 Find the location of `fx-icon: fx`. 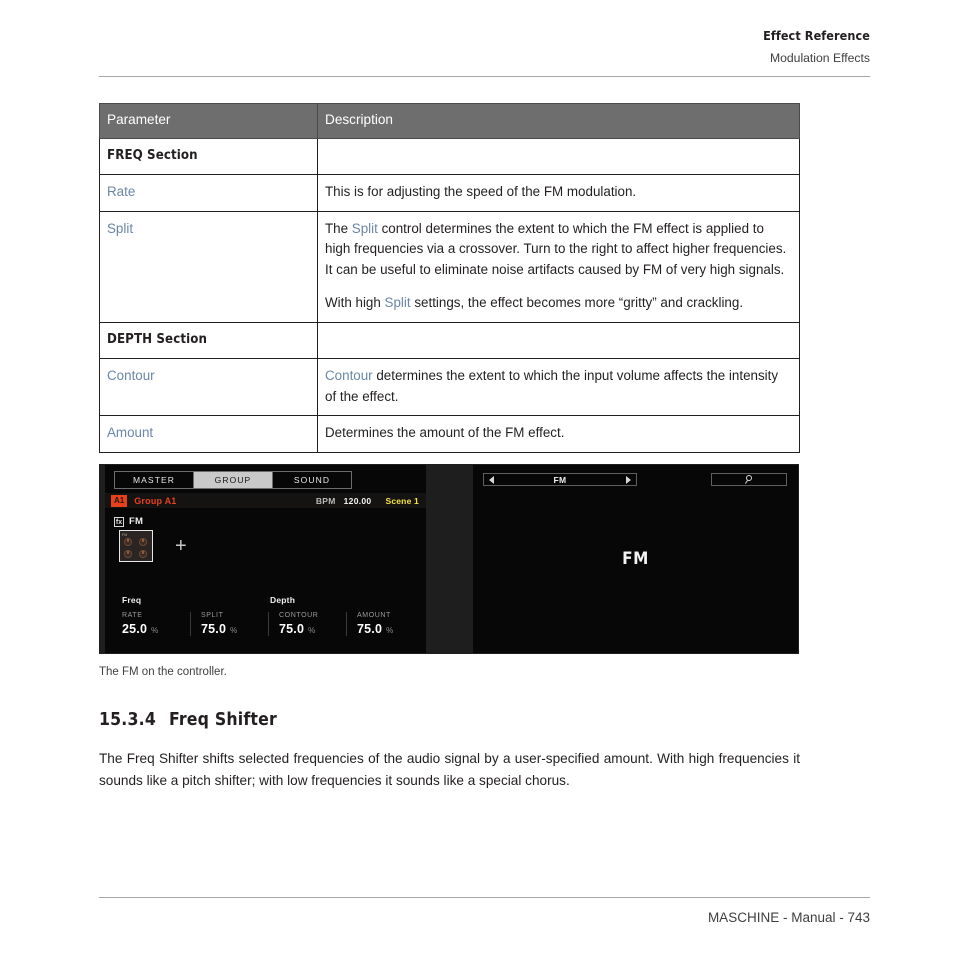

fx-icon: fx is located at coordinates (119, 521).